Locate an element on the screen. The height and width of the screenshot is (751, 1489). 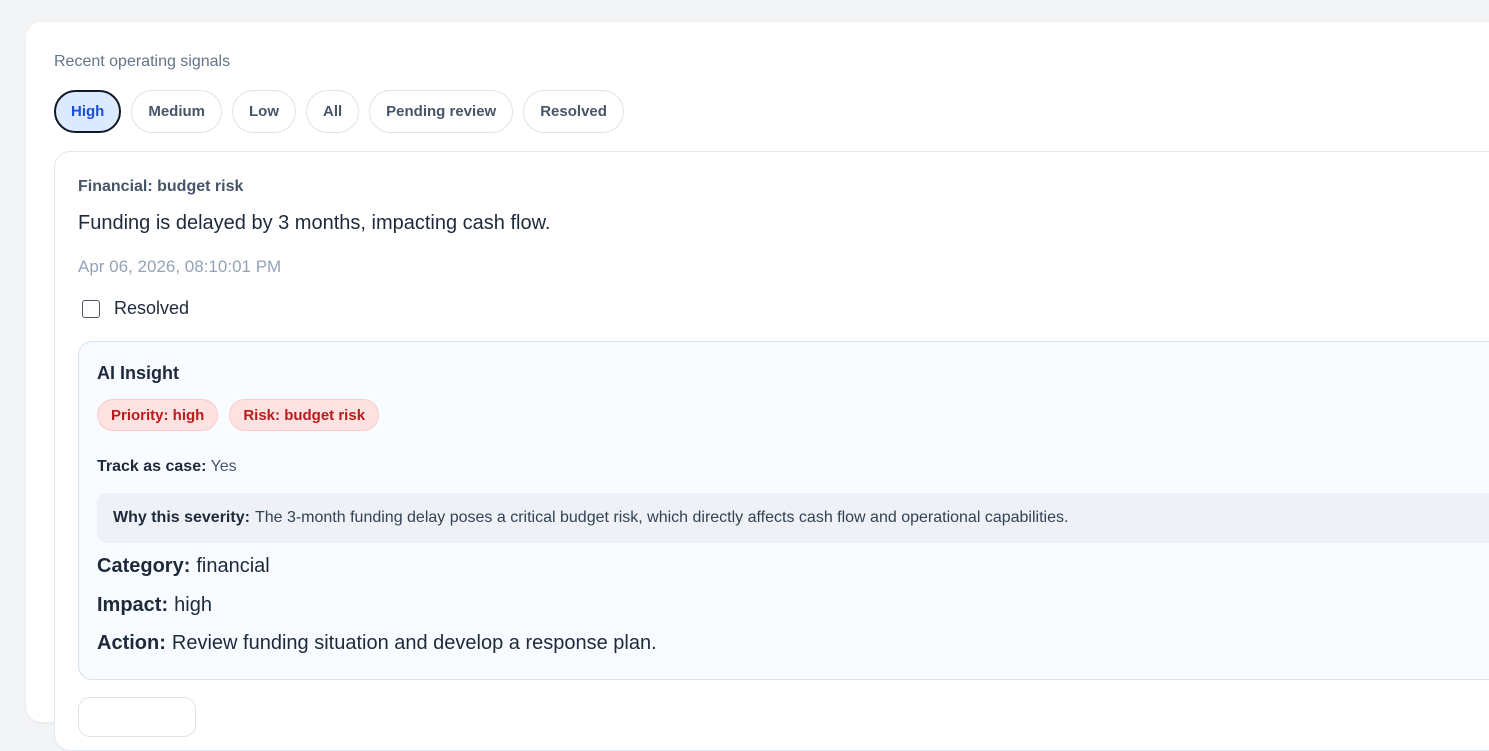
impact-label: Impact: is located at coordinates (133, 605).